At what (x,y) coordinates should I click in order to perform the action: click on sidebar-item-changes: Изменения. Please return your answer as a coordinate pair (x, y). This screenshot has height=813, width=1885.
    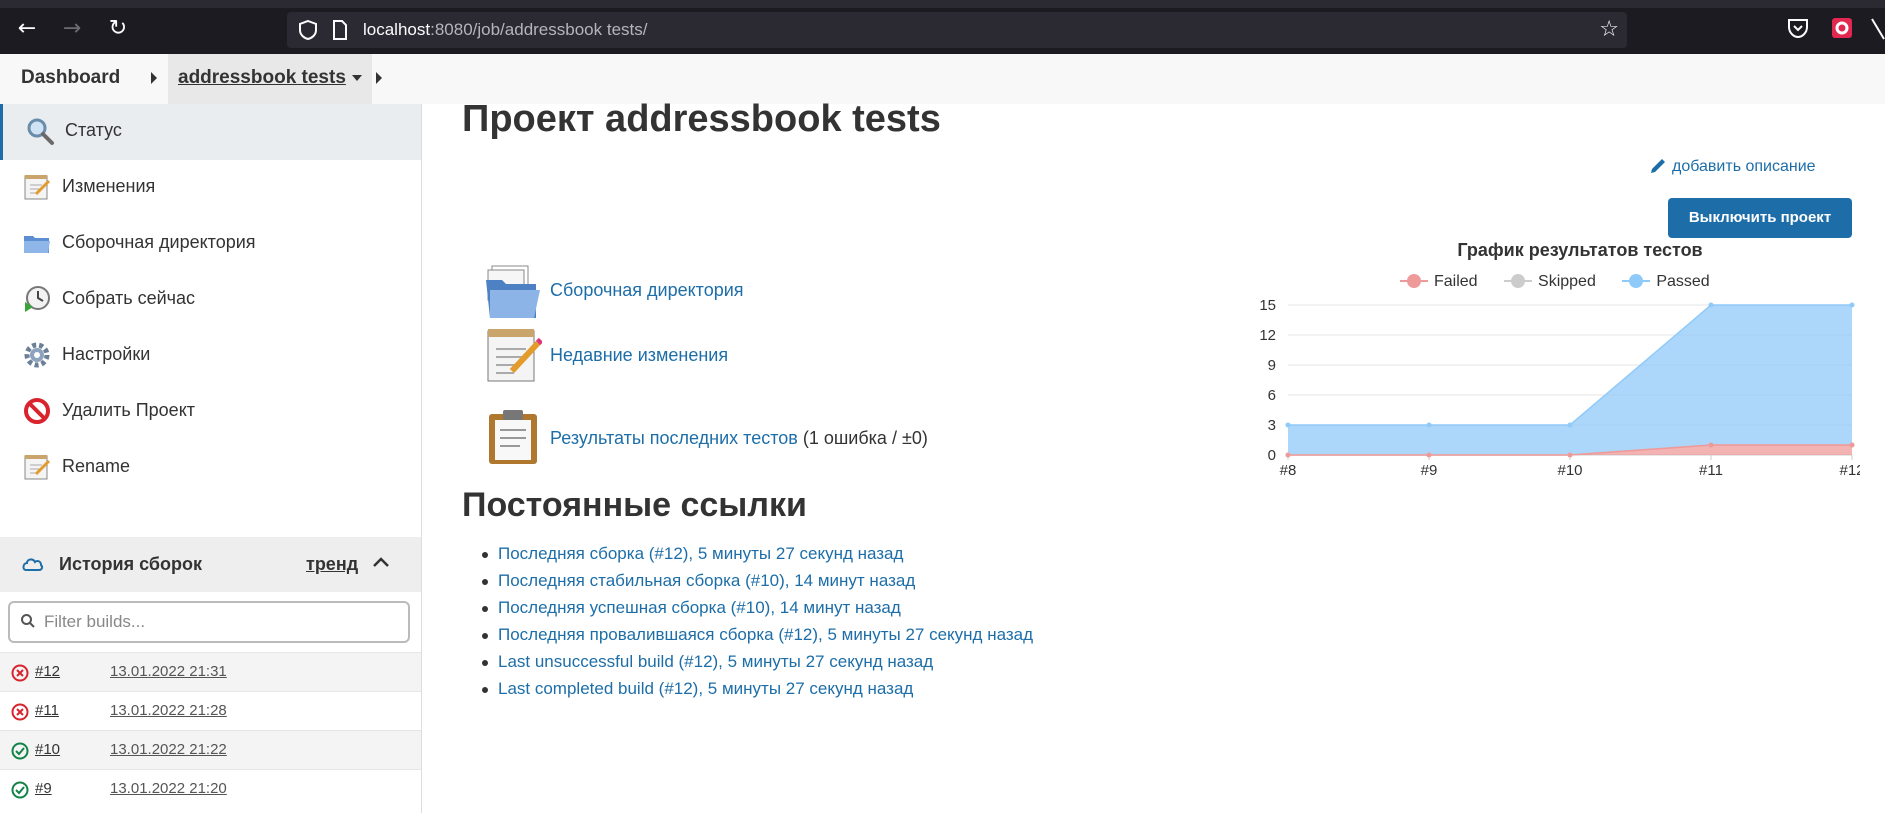
    Looking at the image, I should click on (210, 188).